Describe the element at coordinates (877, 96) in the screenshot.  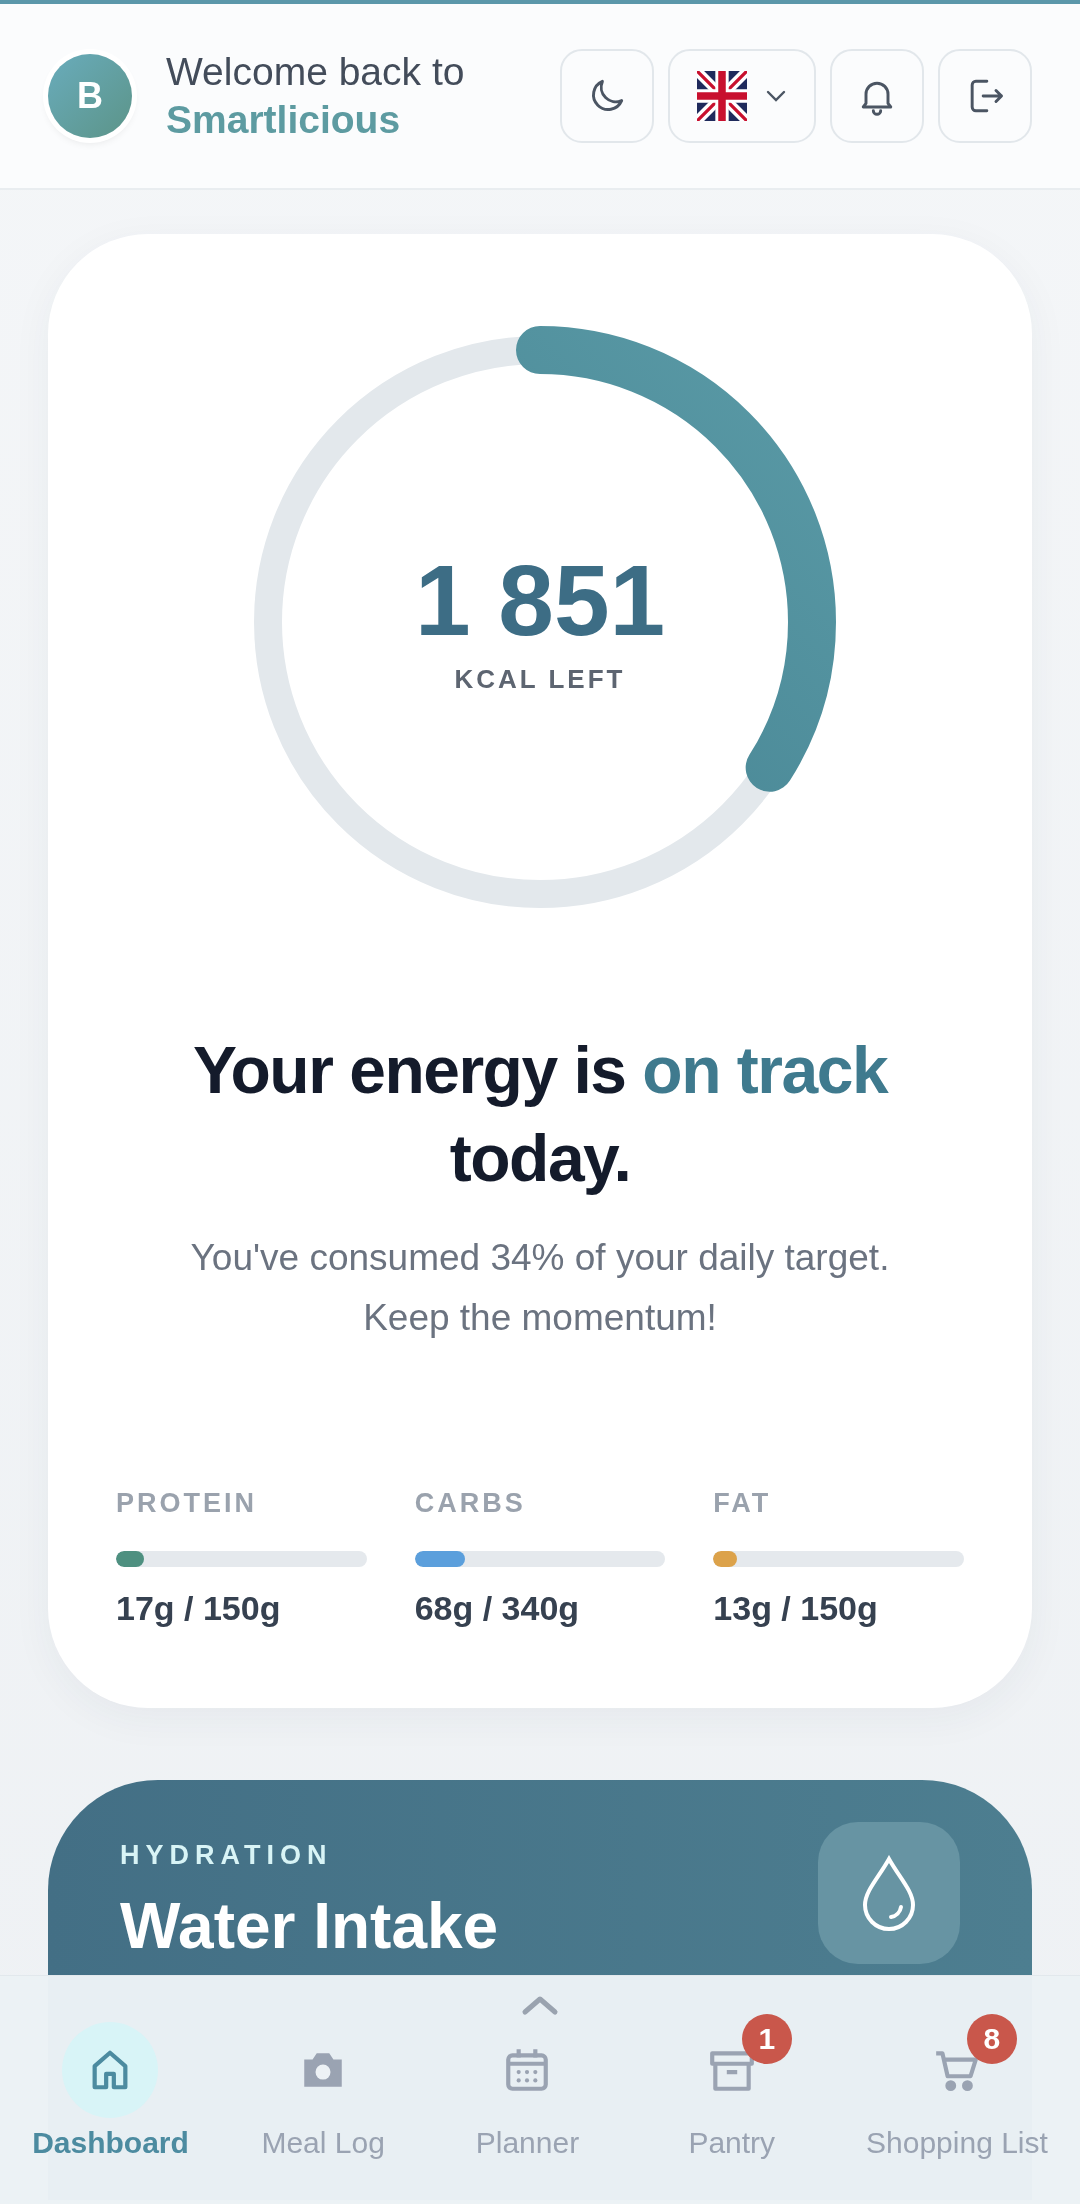
I see `notifications-button` at that location.